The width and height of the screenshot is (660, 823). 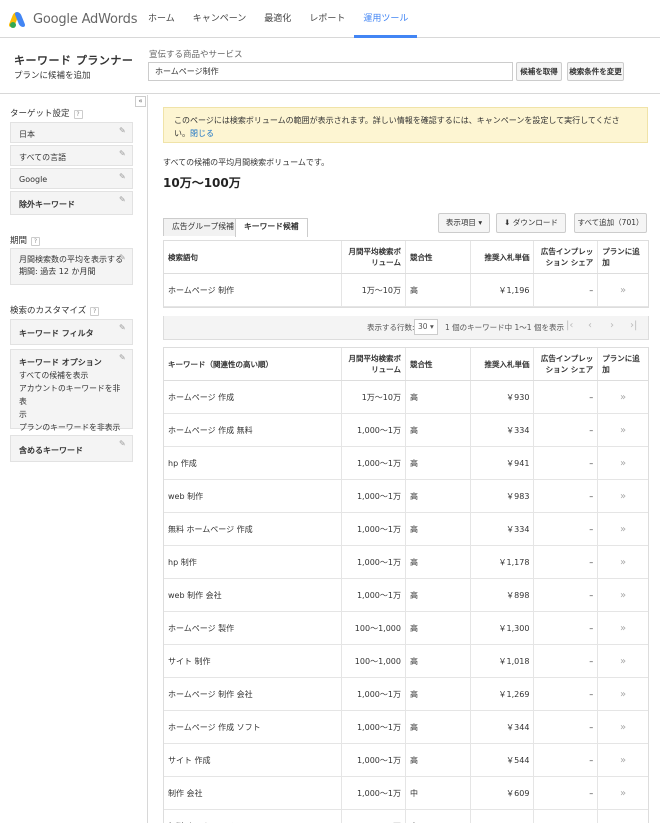 What do you see at coordinates (539, 71) in the screenshot?
I see `get-ideas-button: 候補を取得` at bounding box center [539, 71].